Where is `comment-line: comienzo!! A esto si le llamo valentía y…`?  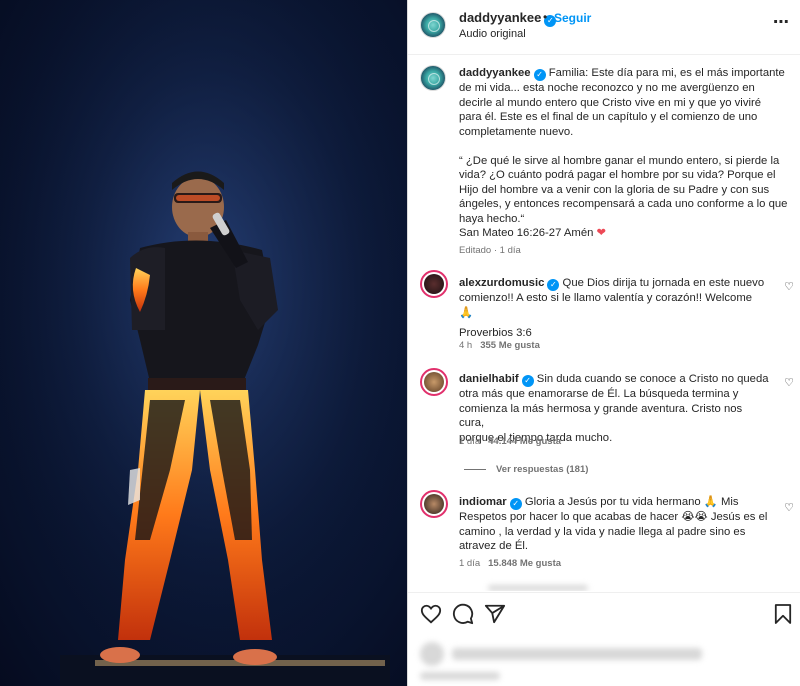
comment-line: comienzo!! A esto si le llamo valentía y… is located at coordinates (606, 305).